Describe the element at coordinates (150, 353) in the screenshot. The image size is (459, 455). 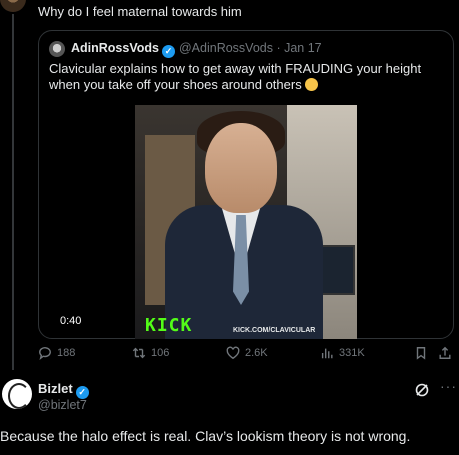
I see `repost-button: 106` at that location.